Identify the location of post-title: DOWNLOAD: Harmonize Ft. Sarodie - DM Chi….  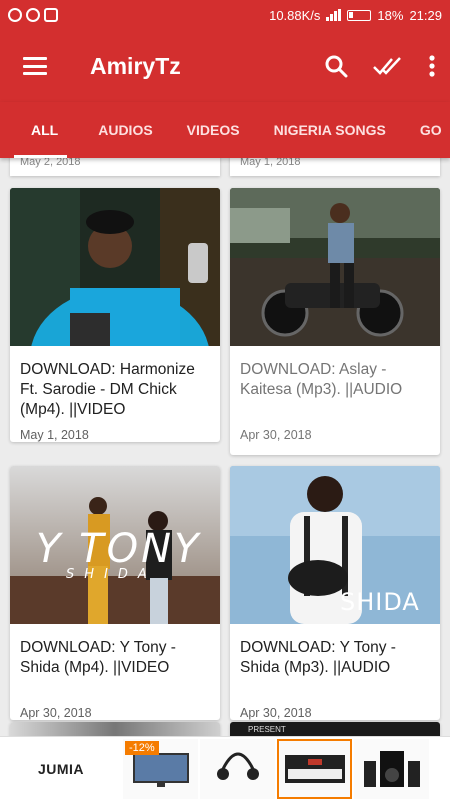
(107, 389).